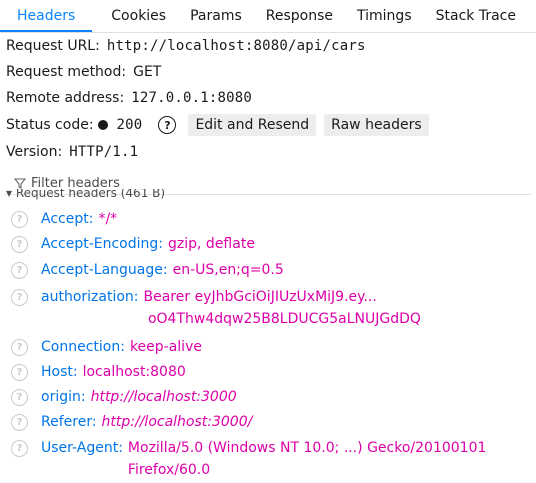  Describe the element at coordinates (268, 398) in the screenshot. I see `header-row-origin: ? origin: http://localhost:3000` at that location.